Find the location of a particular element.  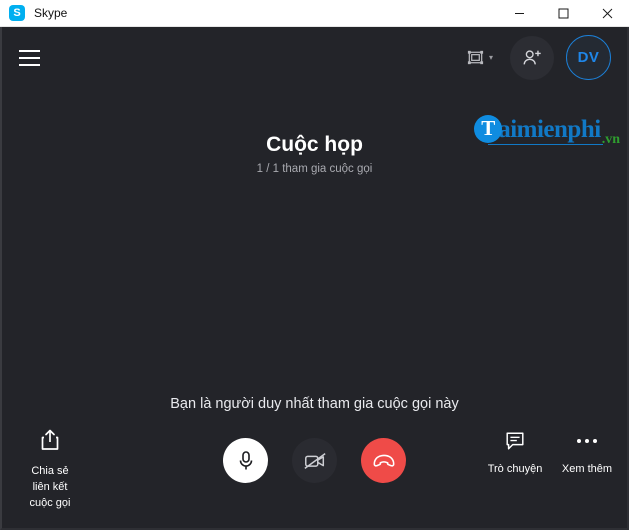

camera-button is located at coordinates (314, 460).